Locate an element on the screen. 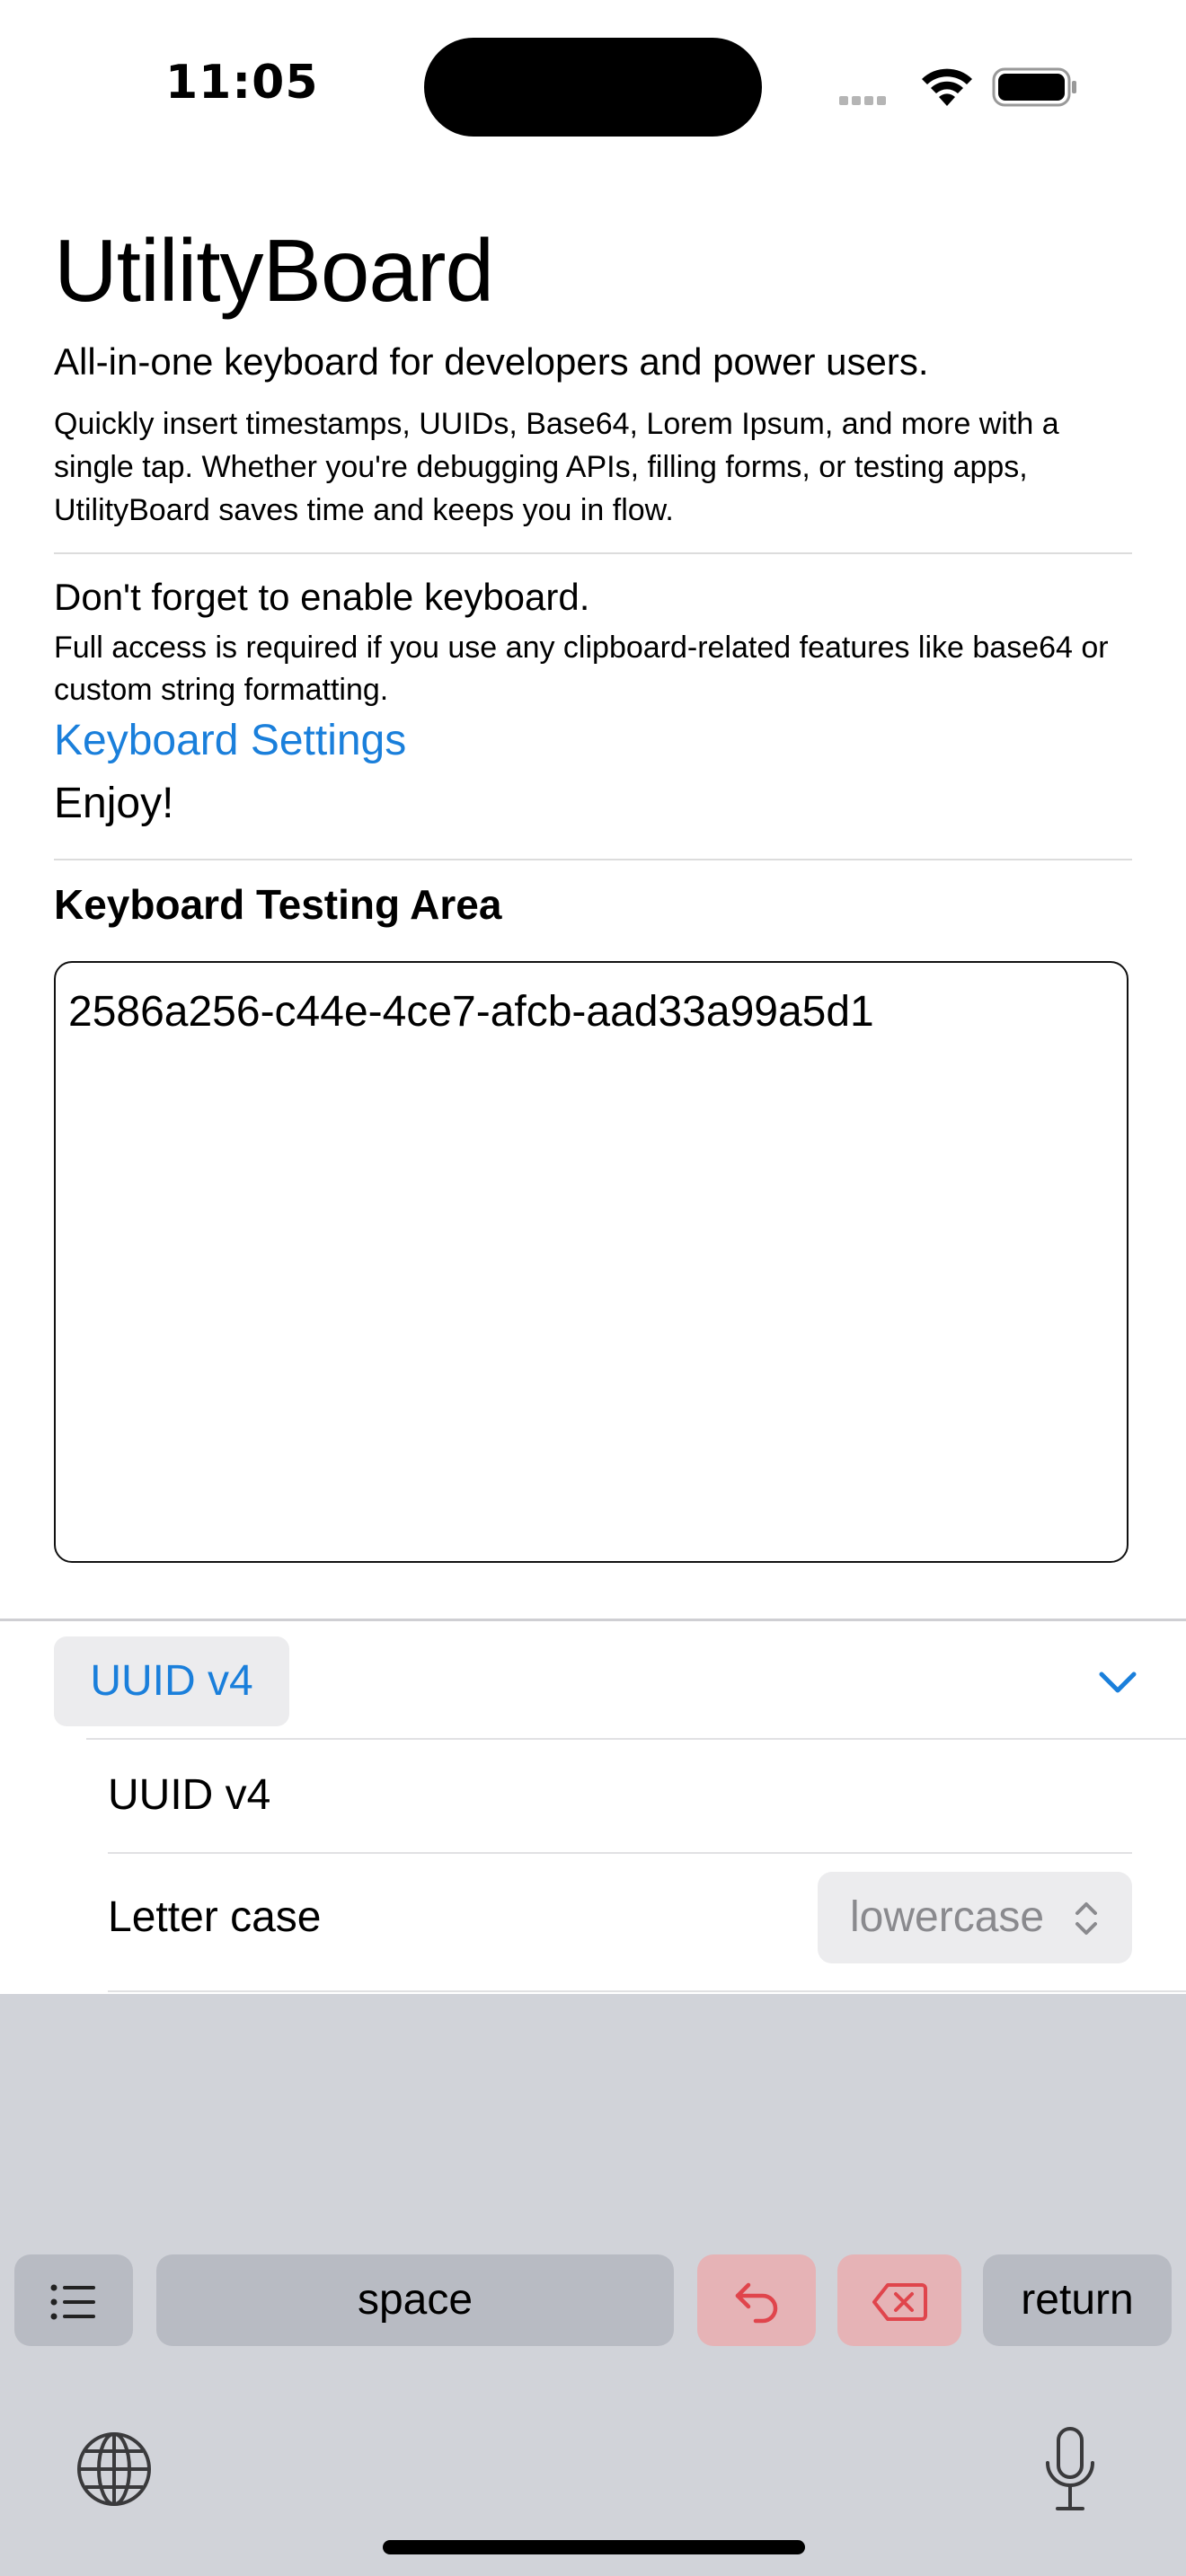  battery-icon is located at coordinates (1034, 87).